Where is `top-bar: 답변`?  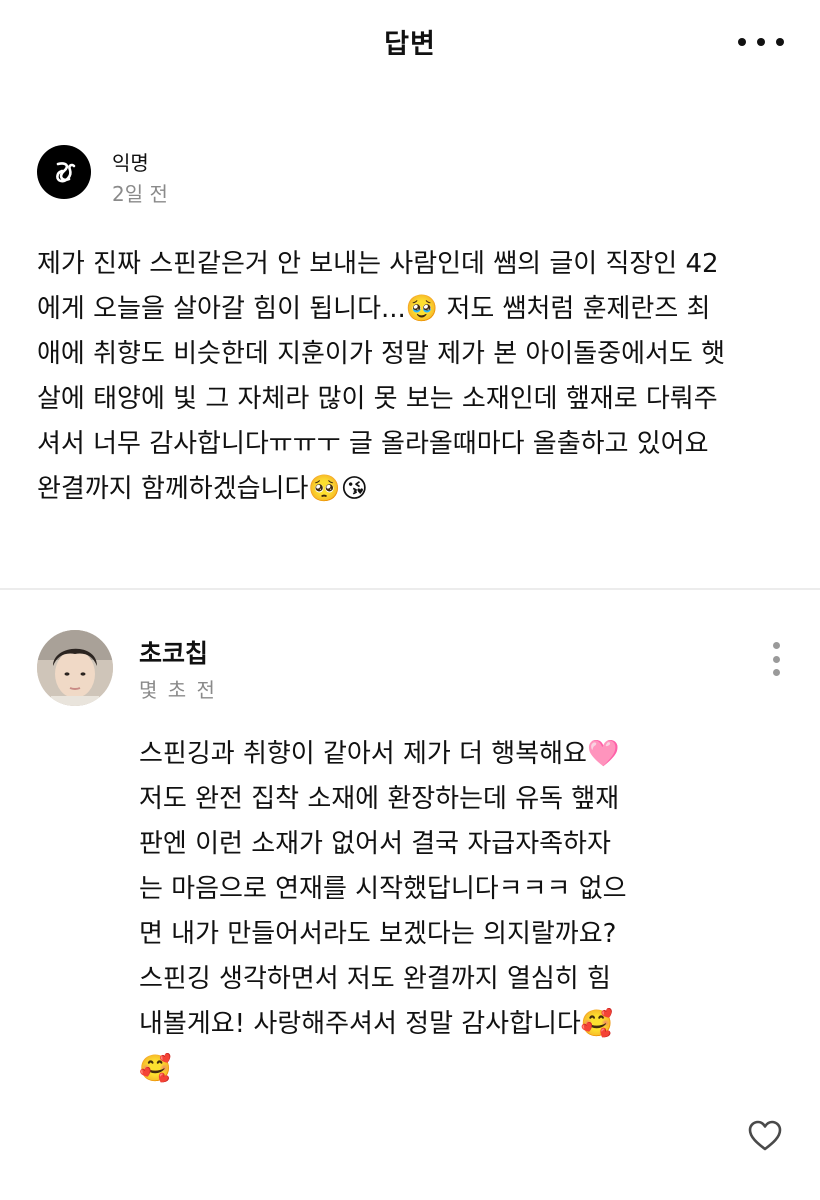 top-bar: 답변 is located at coordinates (410, 43).